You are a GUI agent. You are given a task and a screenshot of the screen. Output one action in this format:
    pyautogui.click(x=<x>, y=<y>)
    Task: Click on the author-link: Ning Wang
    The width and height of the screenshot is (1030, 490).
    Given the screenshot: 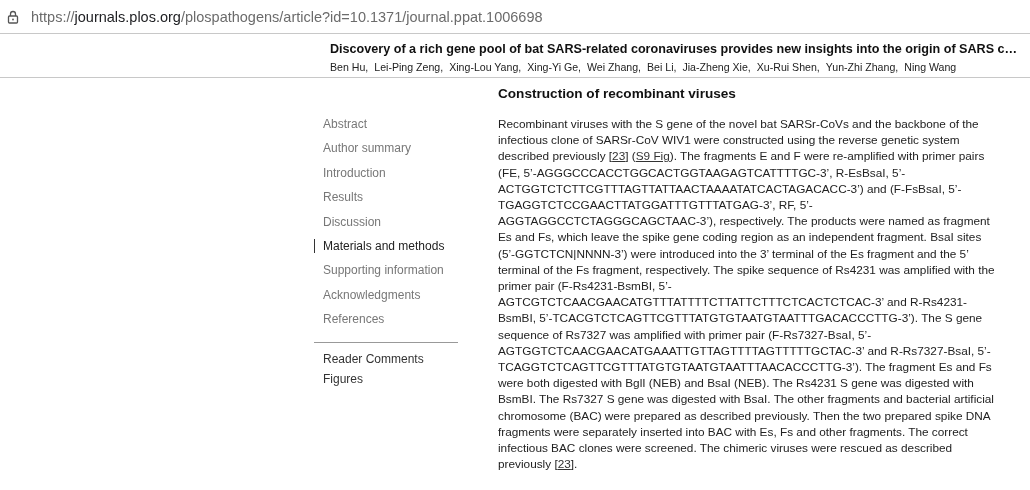 What is the action you would take?
    pyautogui.click(x=930, y=67)
    